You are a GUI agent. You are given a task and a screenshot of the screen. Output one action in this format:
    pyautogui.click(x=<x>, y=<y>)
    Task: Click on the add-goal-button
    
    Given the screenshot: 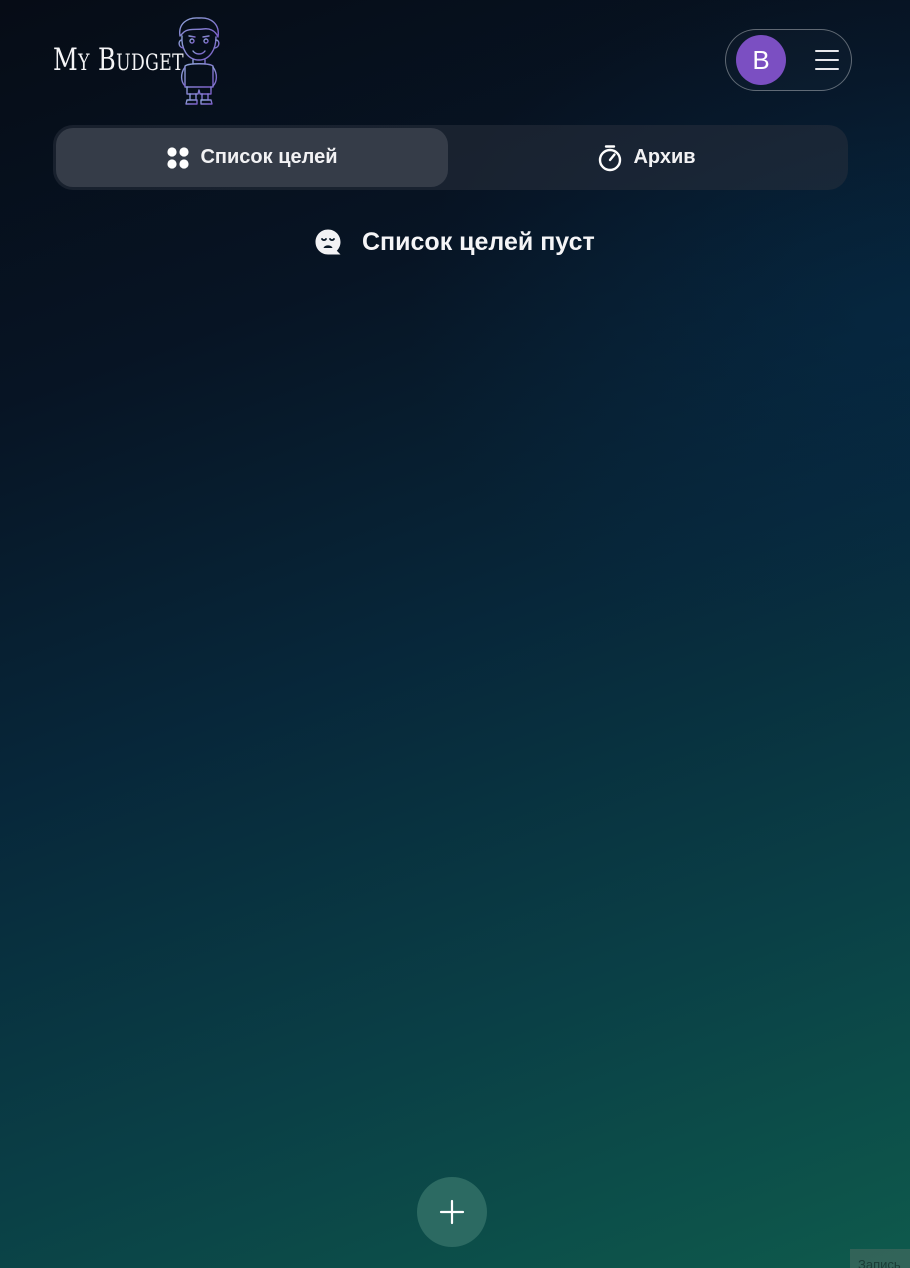 What is the action you would take?
    pyautogui.click(x=452, y=1212)
    